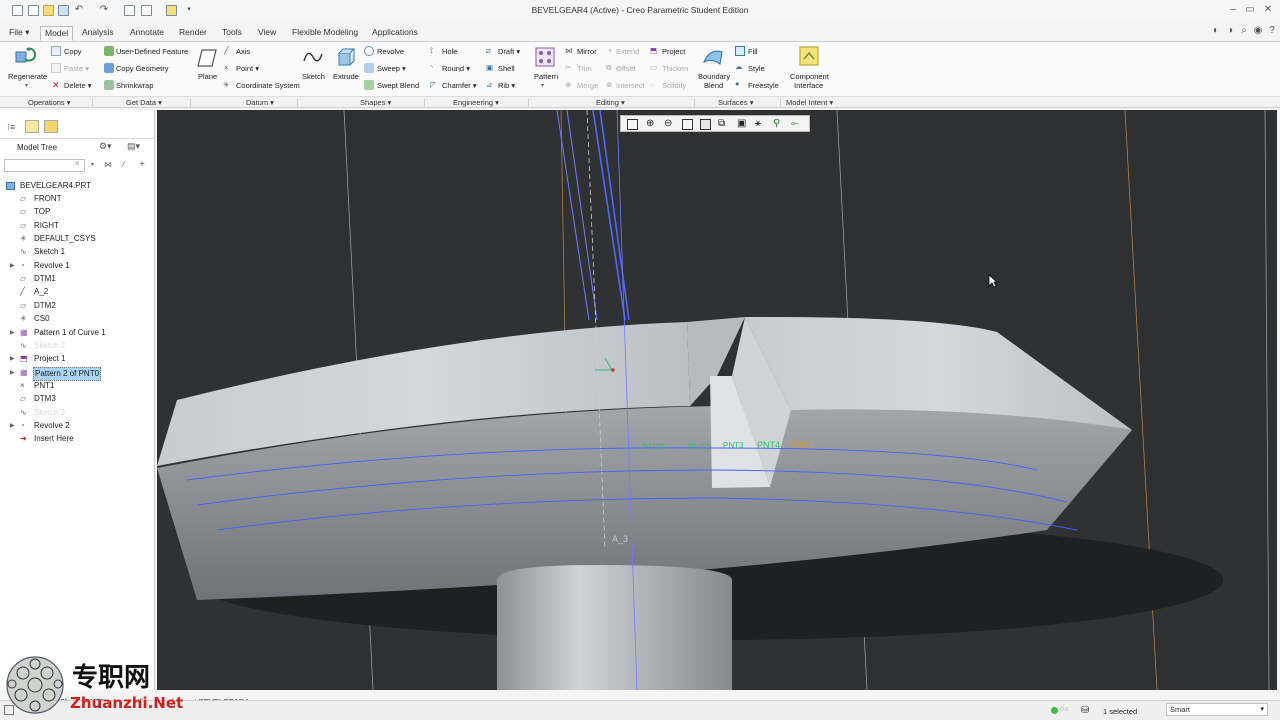 Image resolution: width=1280 pixels, height=720 pixels. What do you see at coordinates (391, 68) in the screenshot?
I see `sweep-button: Sweep ▾` at bounding box center [391, 68].